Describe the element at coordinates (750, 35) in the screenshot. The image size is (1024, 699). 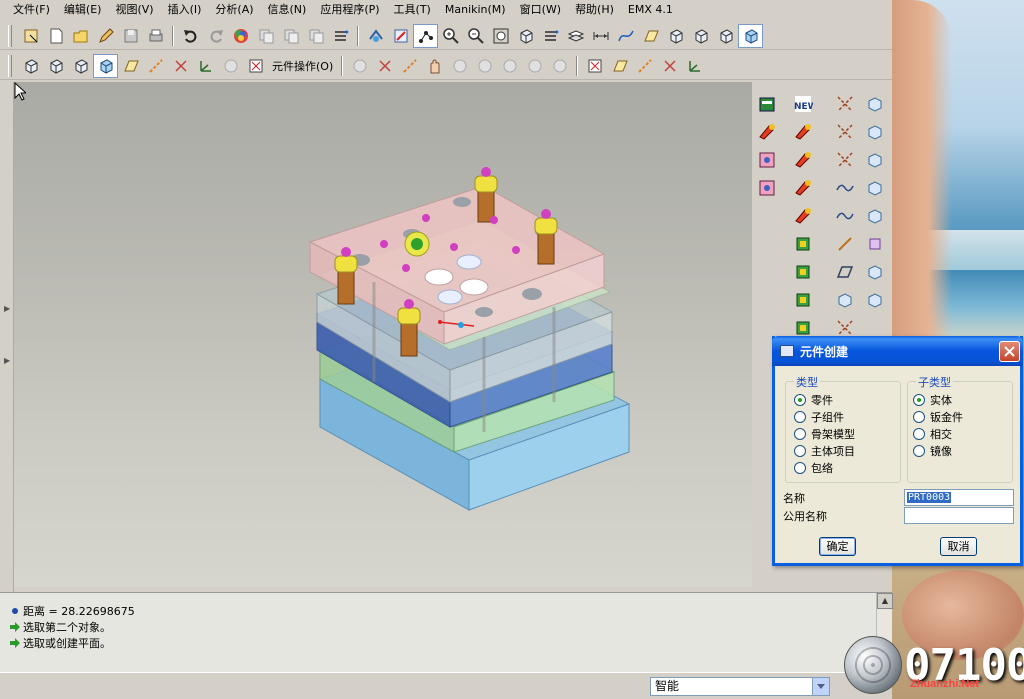
I see `shading-button` at that location.